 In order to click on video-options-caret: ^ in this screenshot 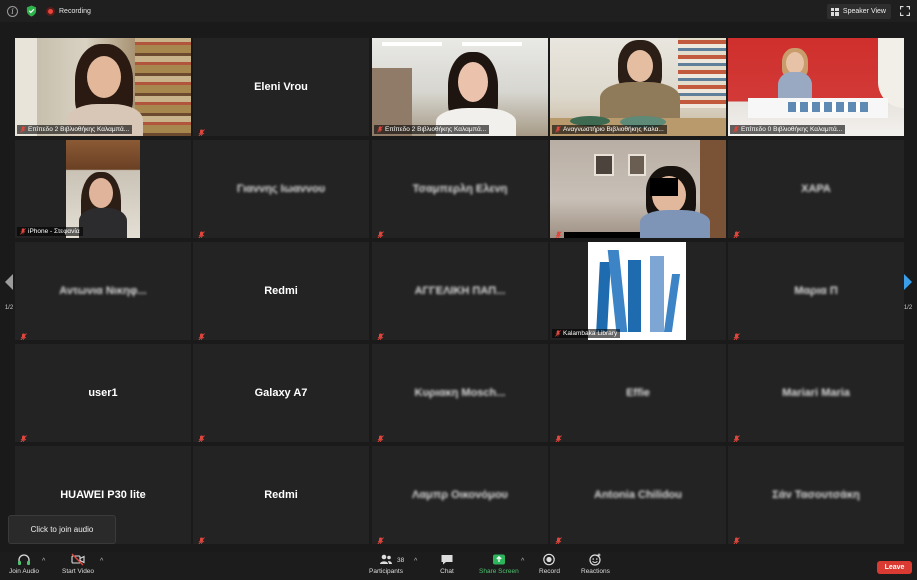, I will do `click(101, 561)`.